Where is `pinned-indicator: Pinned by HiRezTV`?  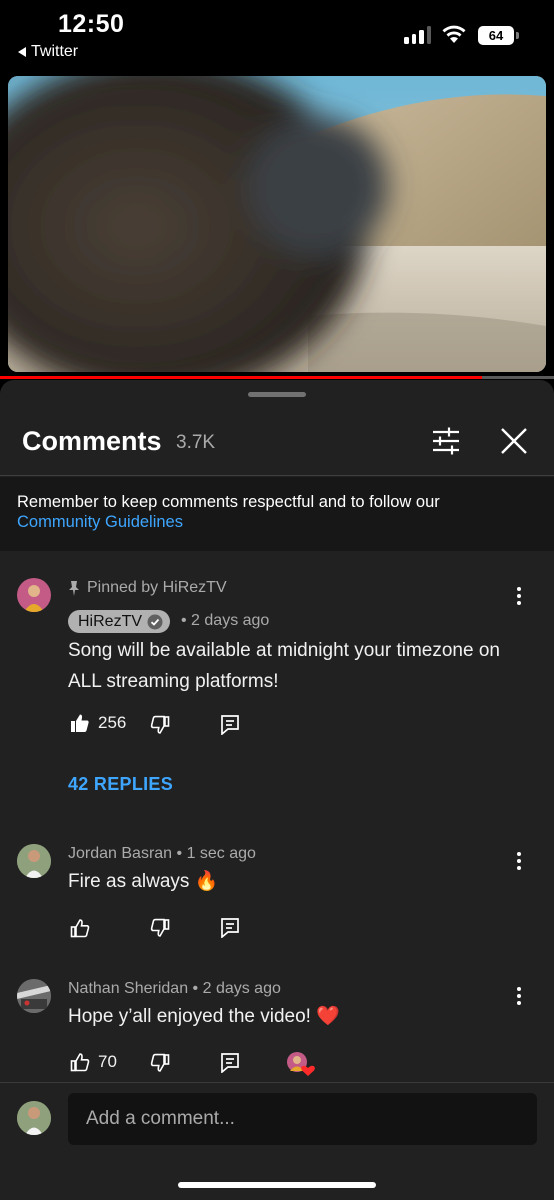 pinned-indicator: Pinned by HiRezTV is located at coordinates (147, 588).